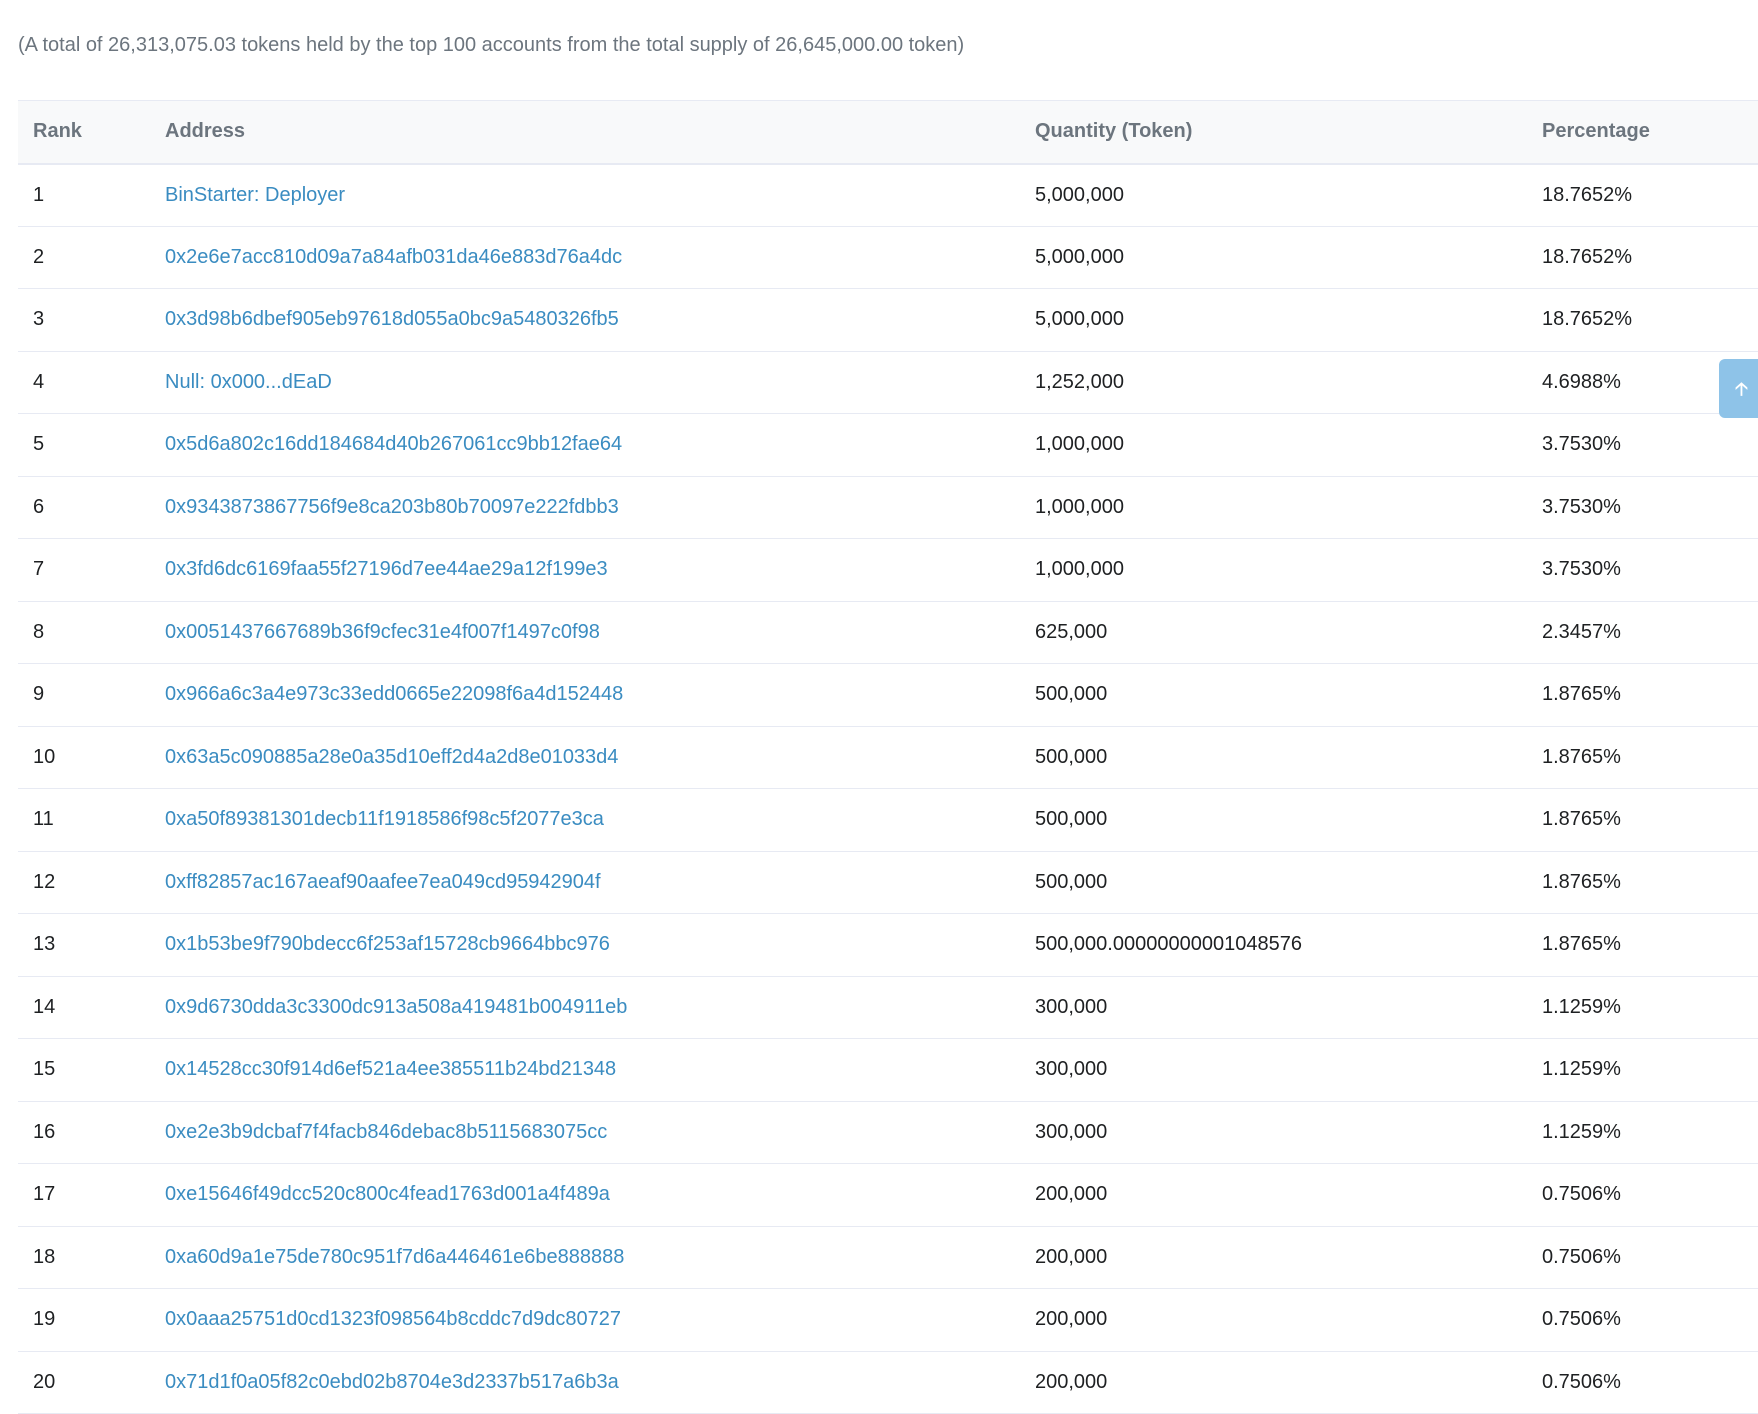 The height and width of the screenshot is (1414, 1758). What do you see at coordinates (1273, 382) in the screenshot?
I see `quantity-cell: 1,252,000` at bounding box center [1273, 382].